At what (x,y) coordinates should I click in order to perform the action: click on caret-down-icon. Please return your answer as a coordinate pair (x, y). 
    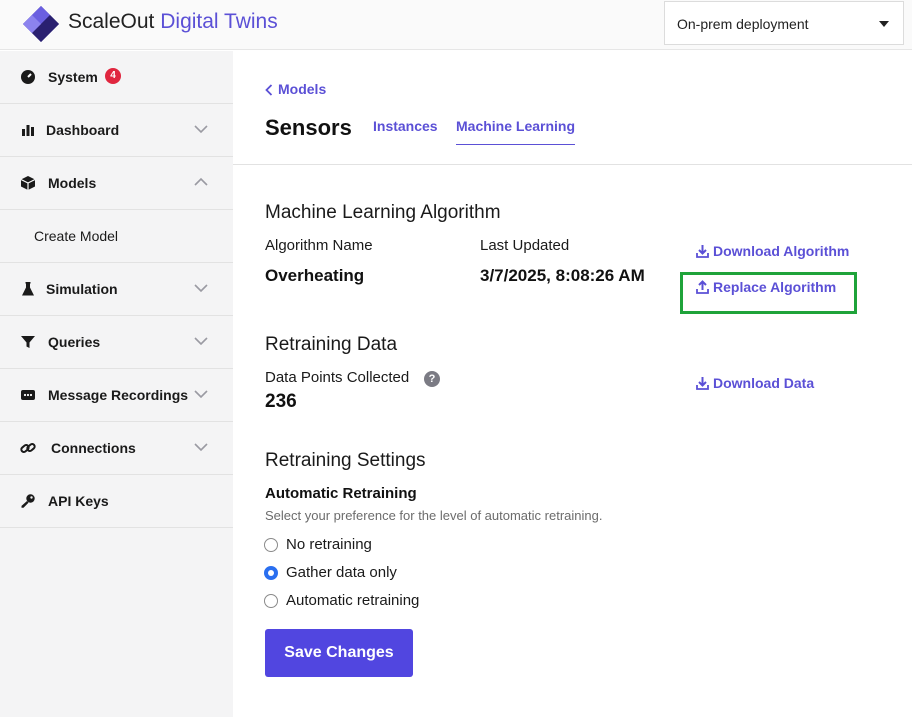
    Looking at the image, I should click on (884, 24).